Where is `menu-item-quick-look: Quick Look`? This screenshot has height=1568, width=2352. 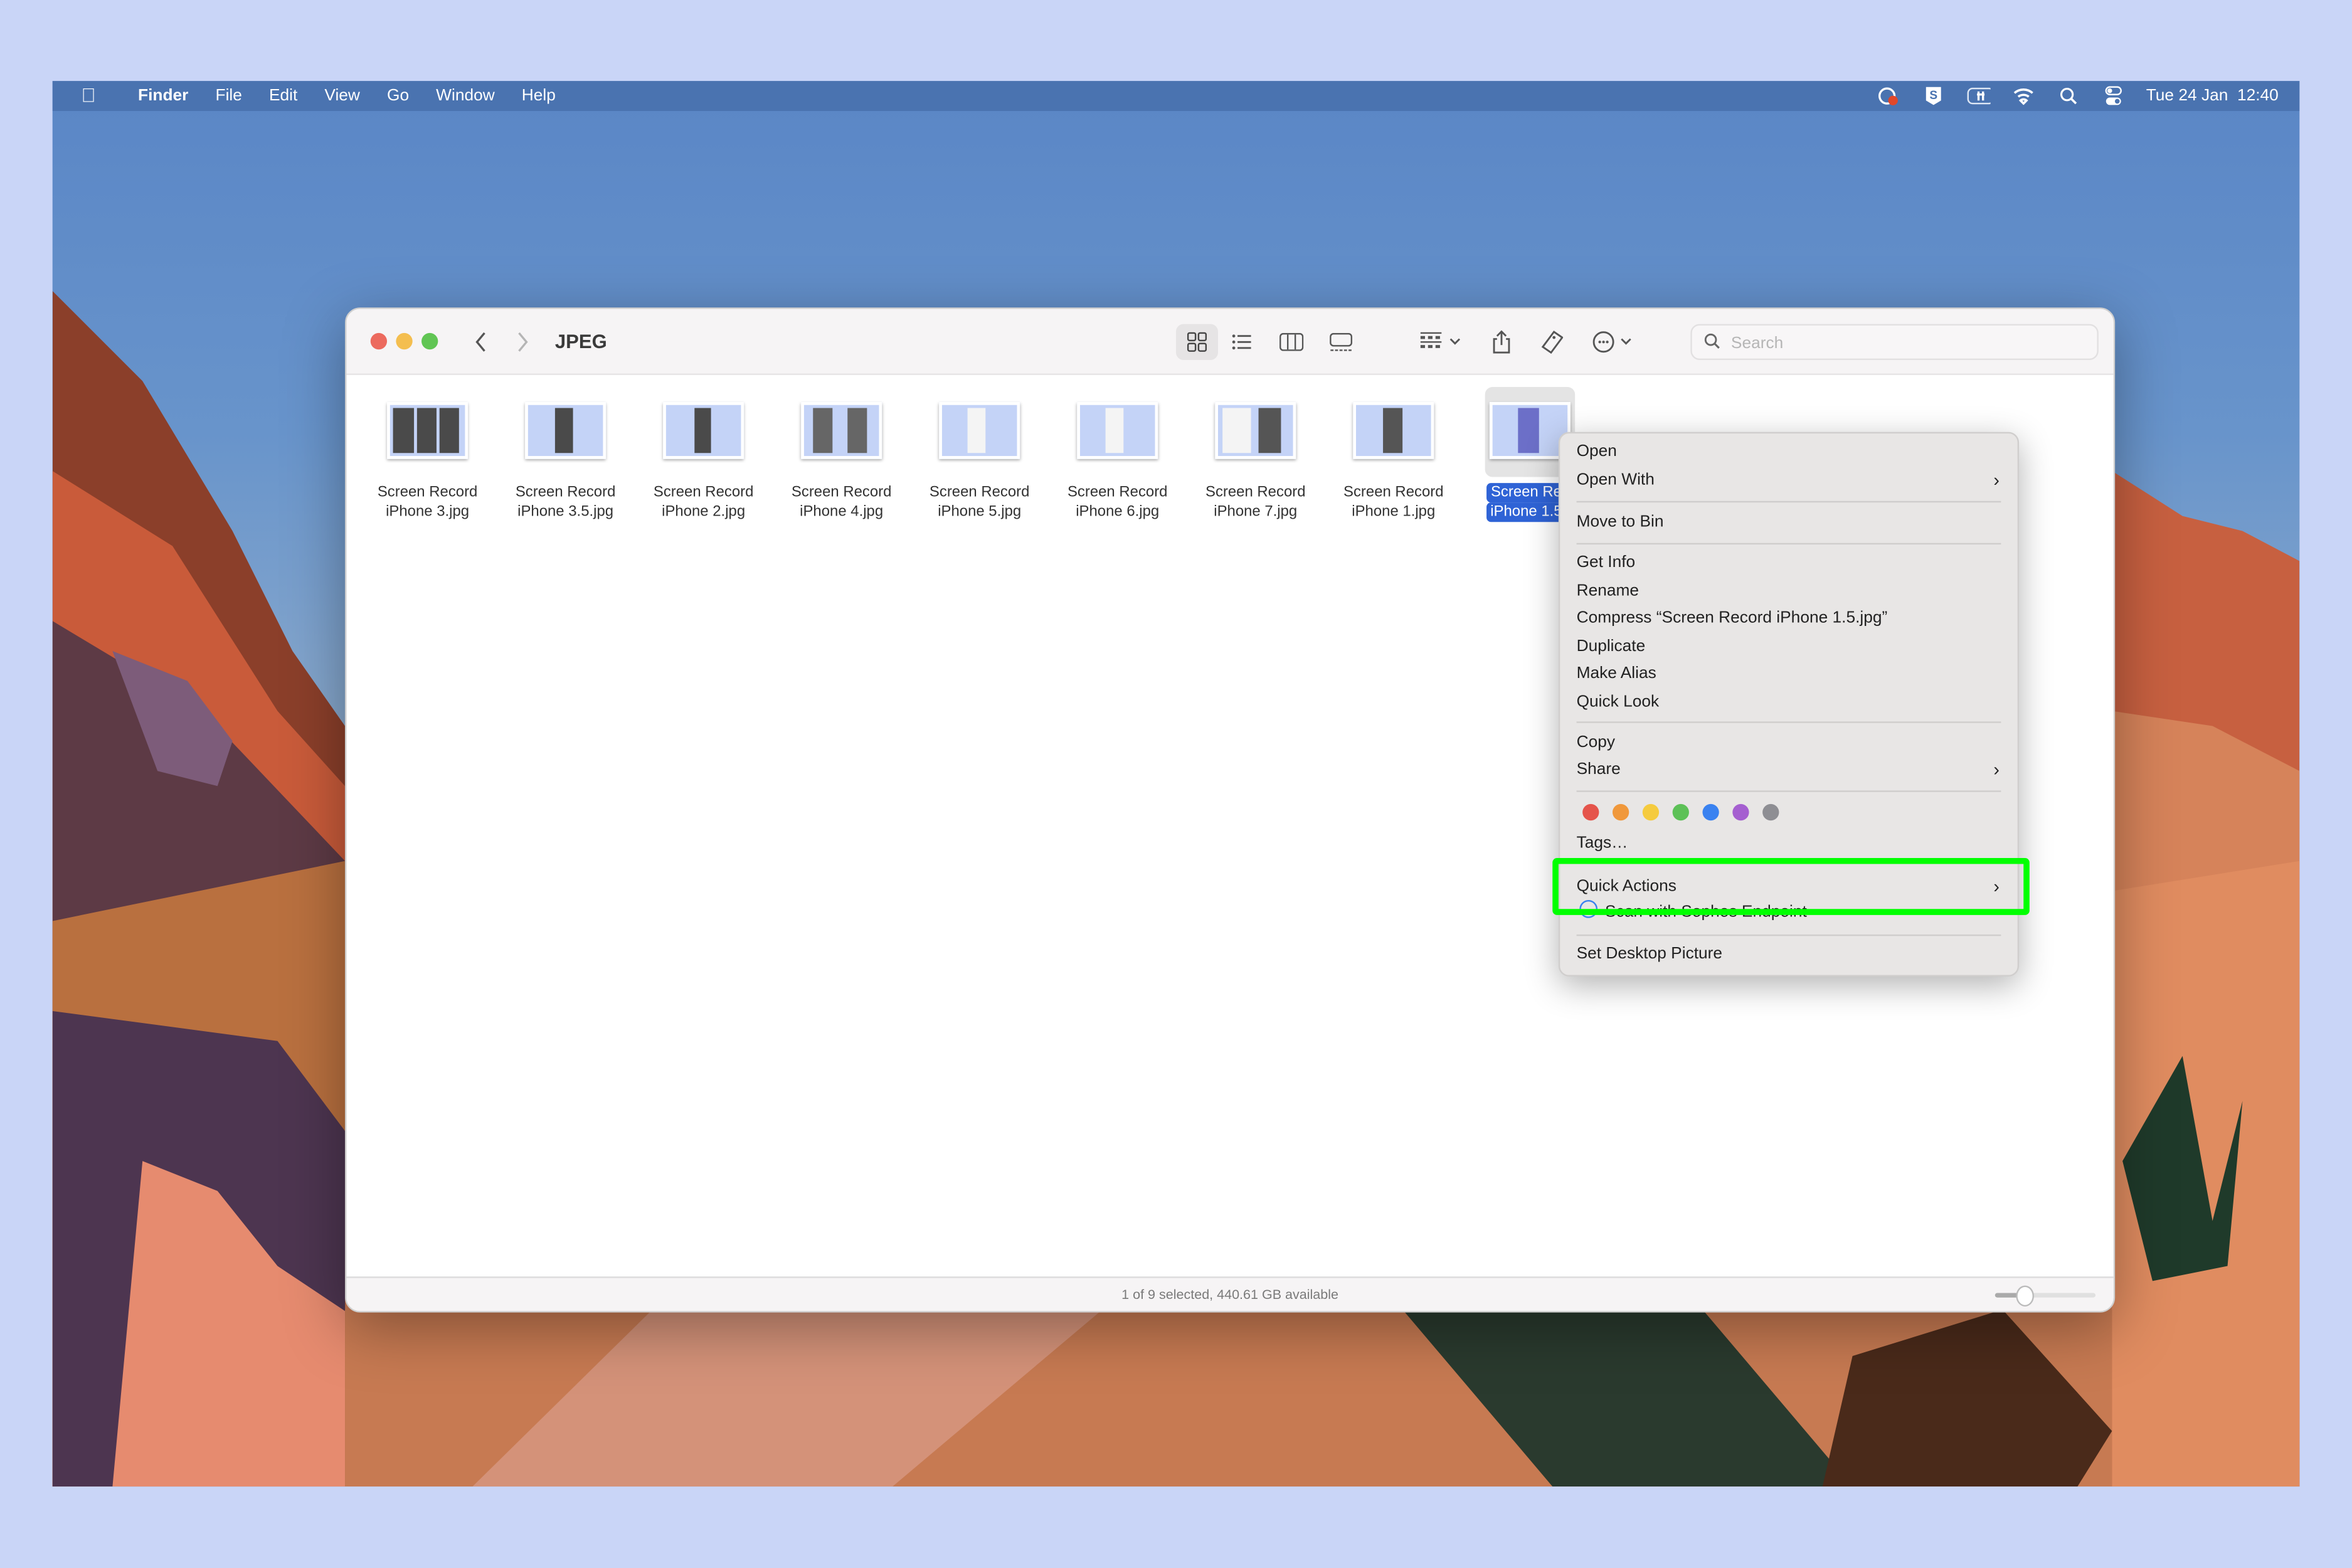 menu-item-quick-look: Quick Look is located at coordinates (1788, 703).